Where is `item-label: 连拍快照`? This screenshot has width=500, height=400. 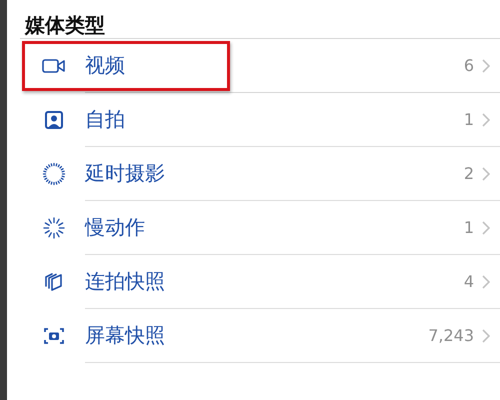
item-label: 连拍快照 is located at coordinates (125, 281).